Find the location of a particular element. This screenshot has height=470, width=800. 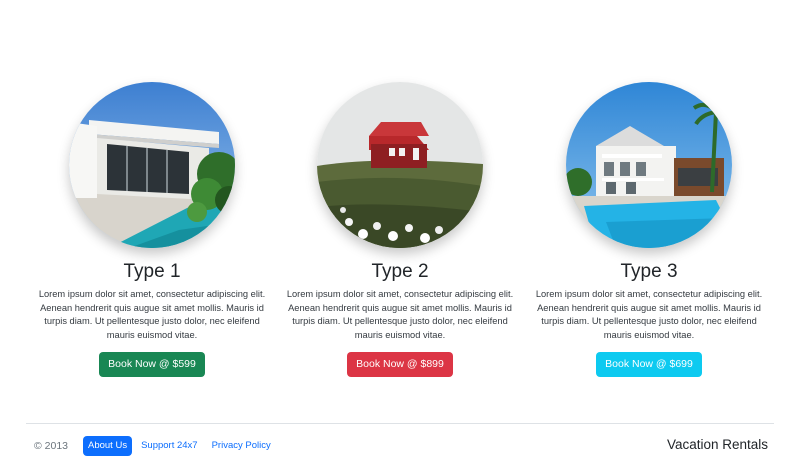

footer-divider is located at coordinates (400, 423).